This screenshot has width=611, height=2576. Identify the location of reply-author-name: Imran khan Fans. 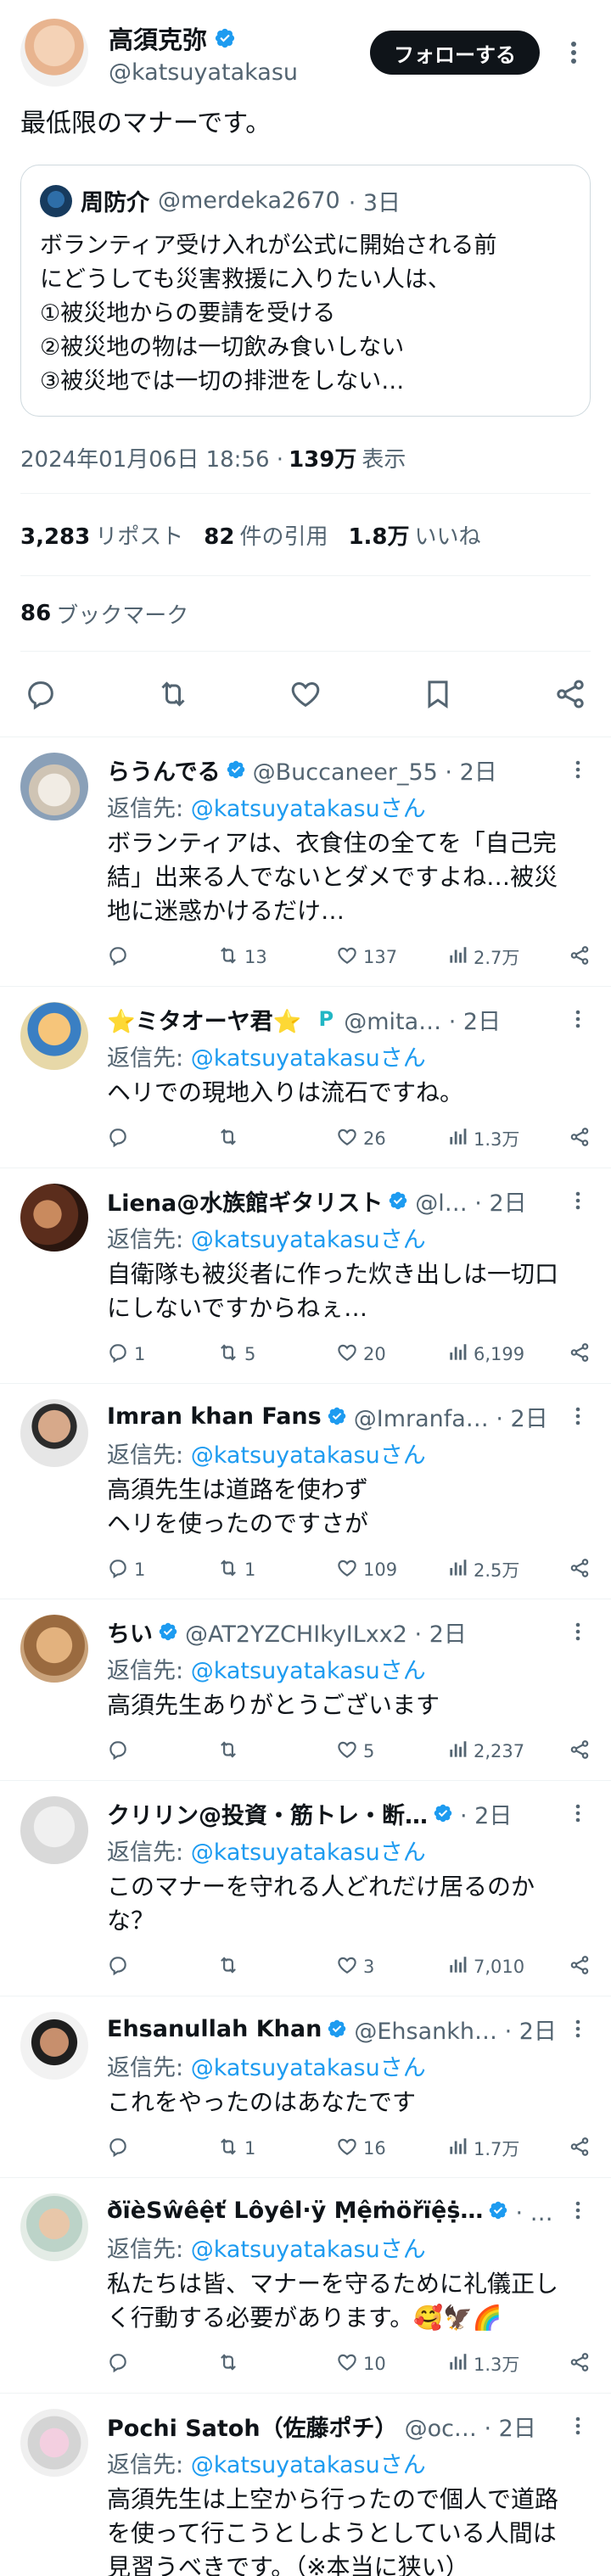
(214, 1417).